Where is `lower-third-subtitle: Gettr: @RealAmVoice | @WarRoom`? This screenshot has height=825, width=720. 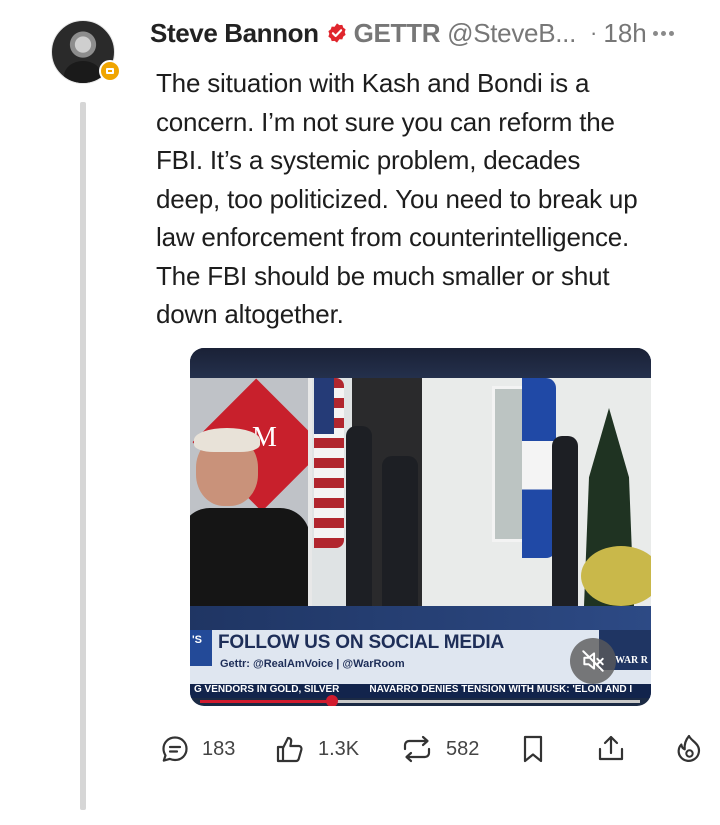 lower-third-subtitle: Gettr: @RealAmVoice | @WarRoom is located at coordinates (312, 664).